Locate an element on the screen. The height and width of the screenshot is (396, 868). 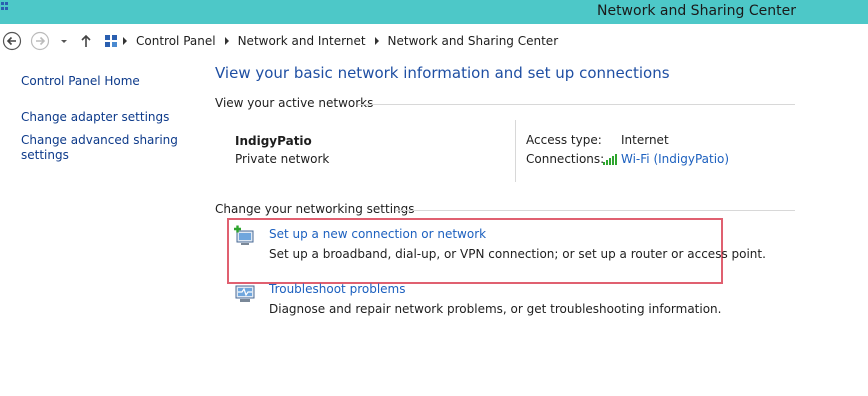
dropdown-arrow-icon is located at coordinates (64, 41).